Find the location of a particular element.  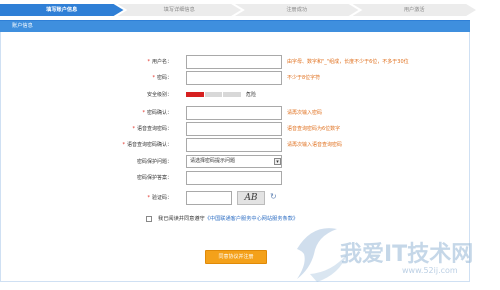

agreement-row: 我已阅读并同意遵守《中国联通客户服务中心网站服务条款》 is located at coordinates (222, 219).